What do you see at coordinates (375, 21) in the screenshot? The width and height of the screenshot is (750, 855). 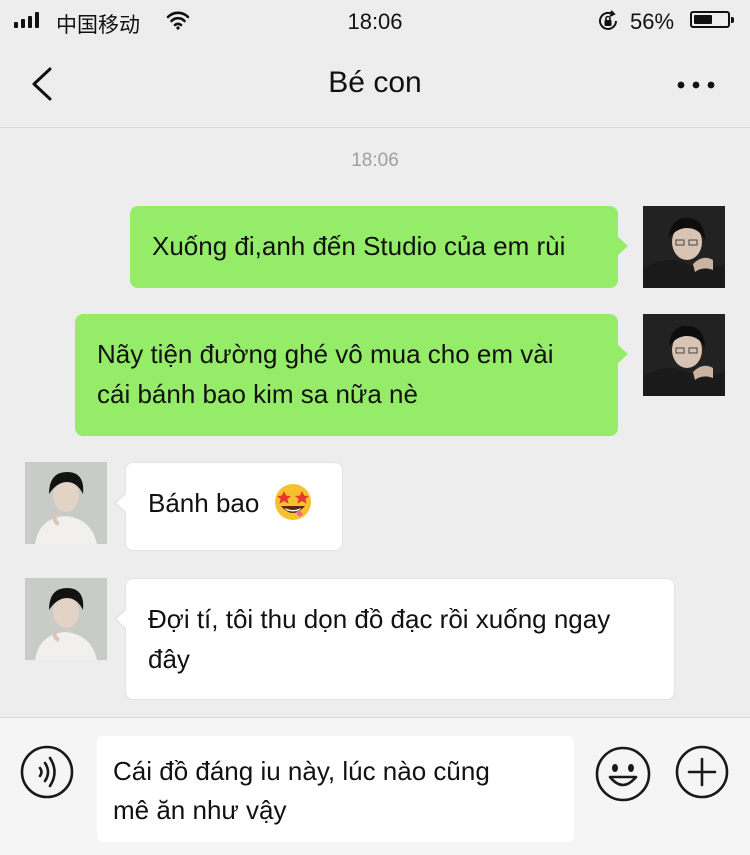 I see `status-bar: 中国移动 18:06 56%` at bounding box center [375, 21].